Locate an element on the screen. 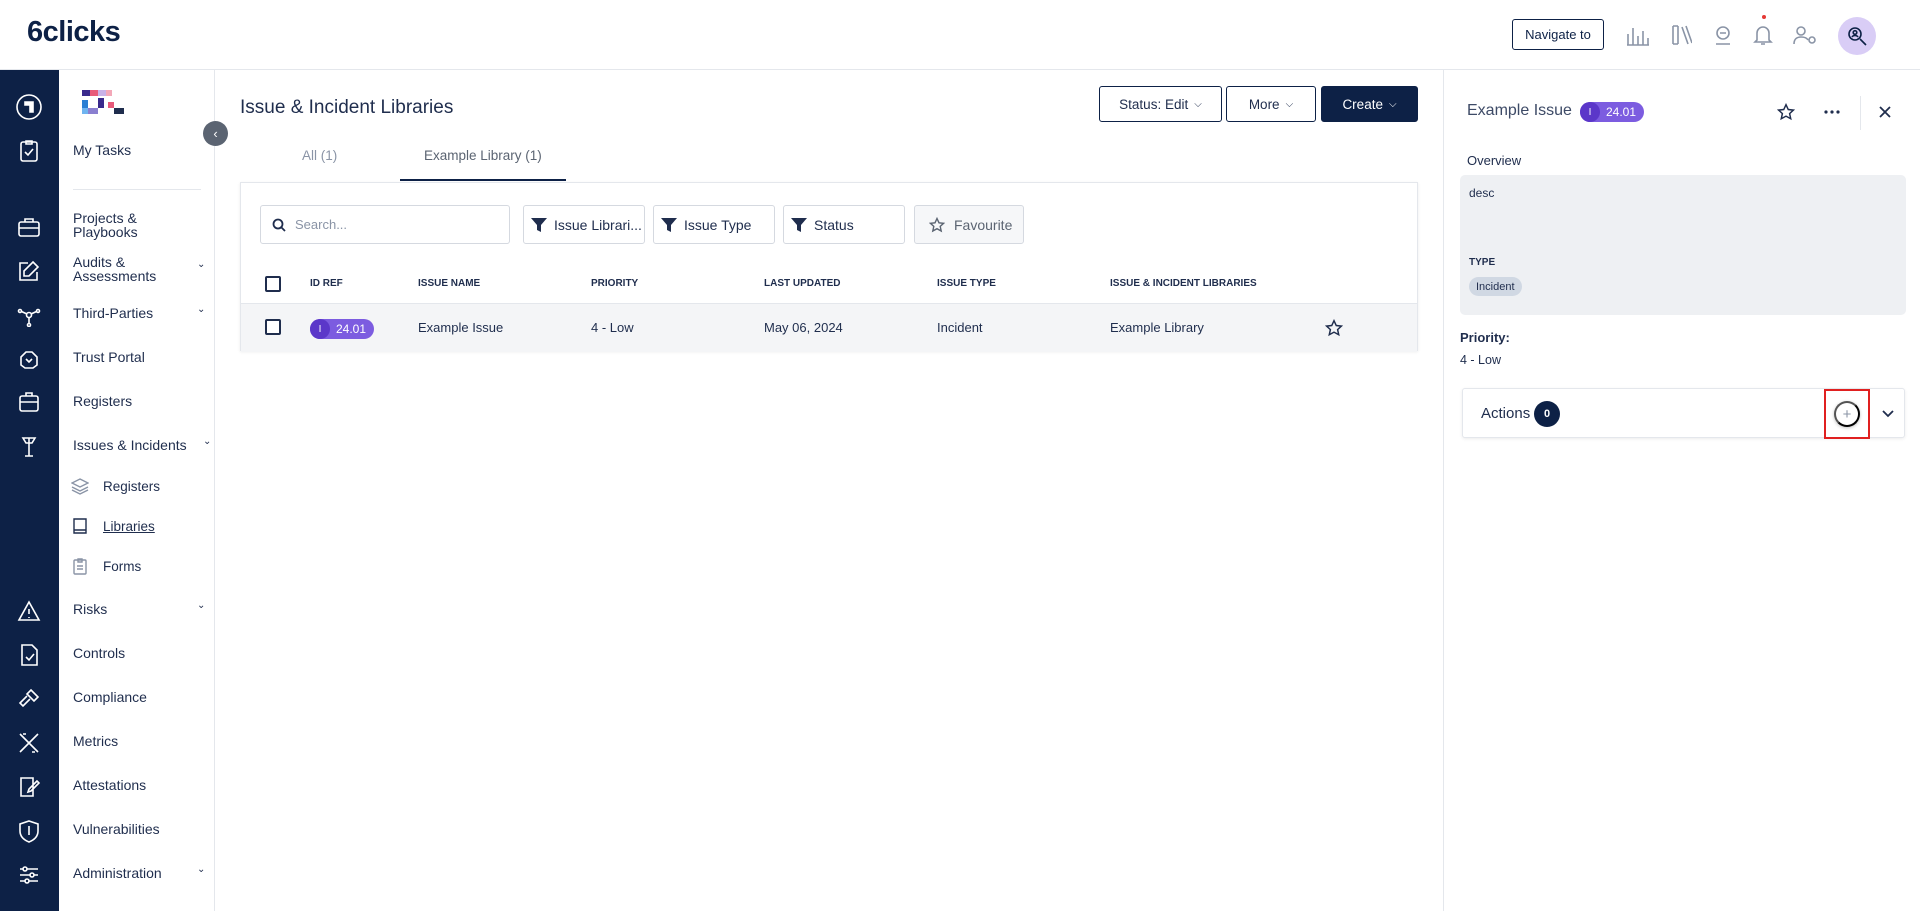 The image size is (1920, 911). sidebar-subitem-libraries: Libraries is located at coordinates (136, 526).